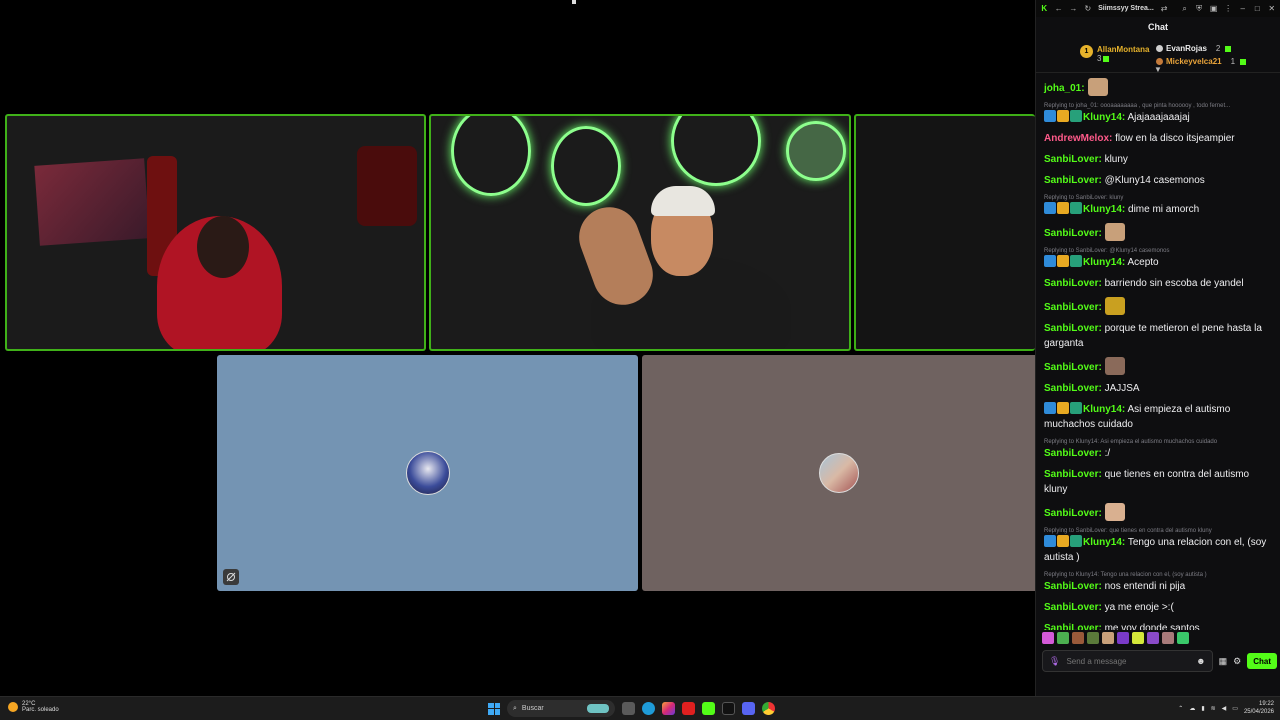 This screenshot has width=1280, height=720. I want to click on tray-chevron-icon: ⌃, so click(1180, 708).